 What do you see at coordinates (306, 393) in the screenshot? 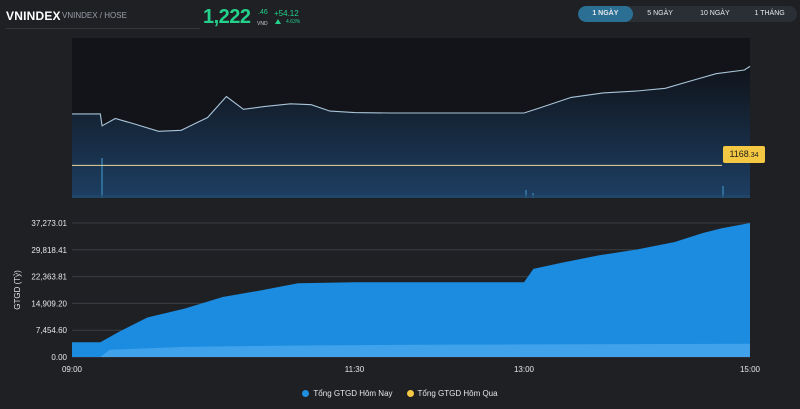
I see `blue-dot-icon` at bounding box center [306, 393].